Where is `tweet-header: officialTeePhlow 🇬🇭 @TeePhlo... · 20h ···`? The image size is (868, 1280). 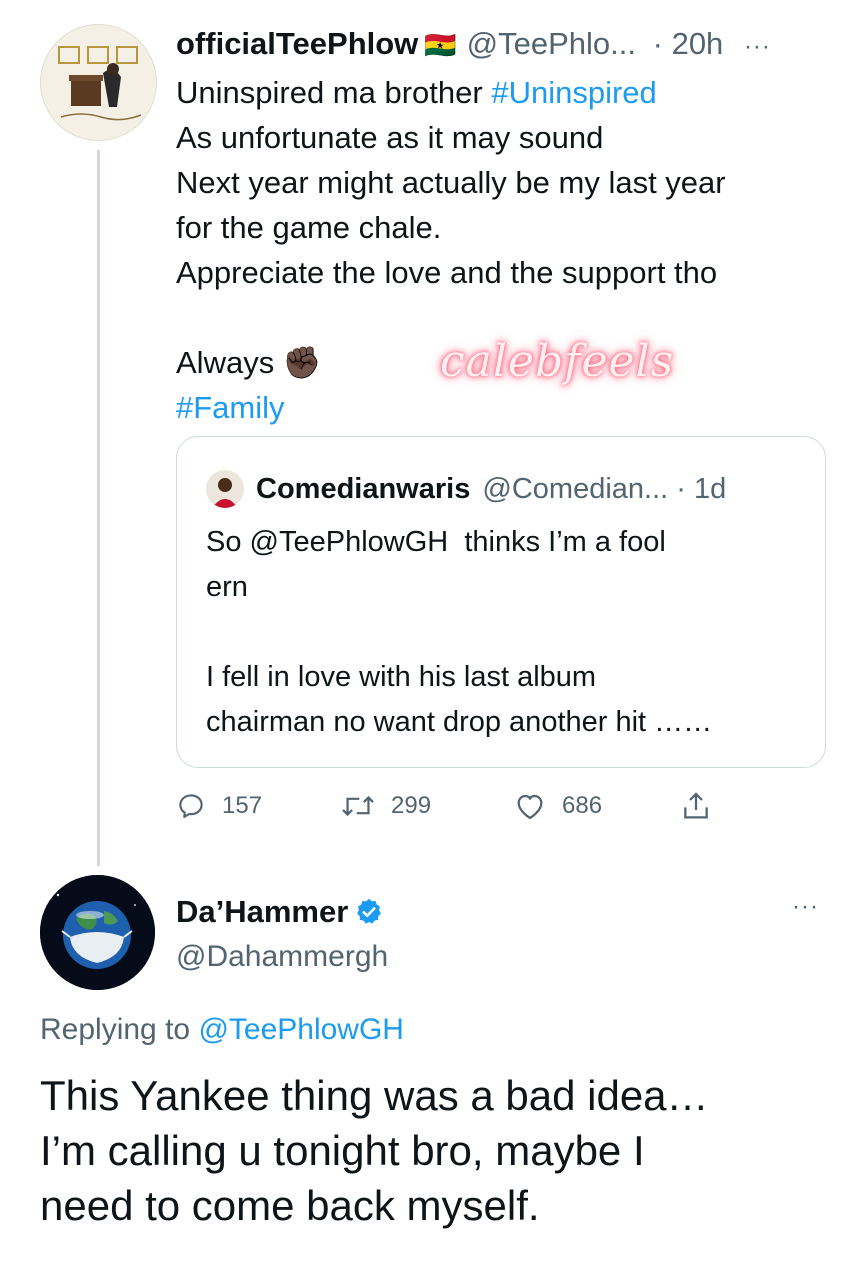
tweet-header: officialTeePhlow 🇬🇭 @TeePhlo... · 20h ··· is located at coordinates (473, 45).